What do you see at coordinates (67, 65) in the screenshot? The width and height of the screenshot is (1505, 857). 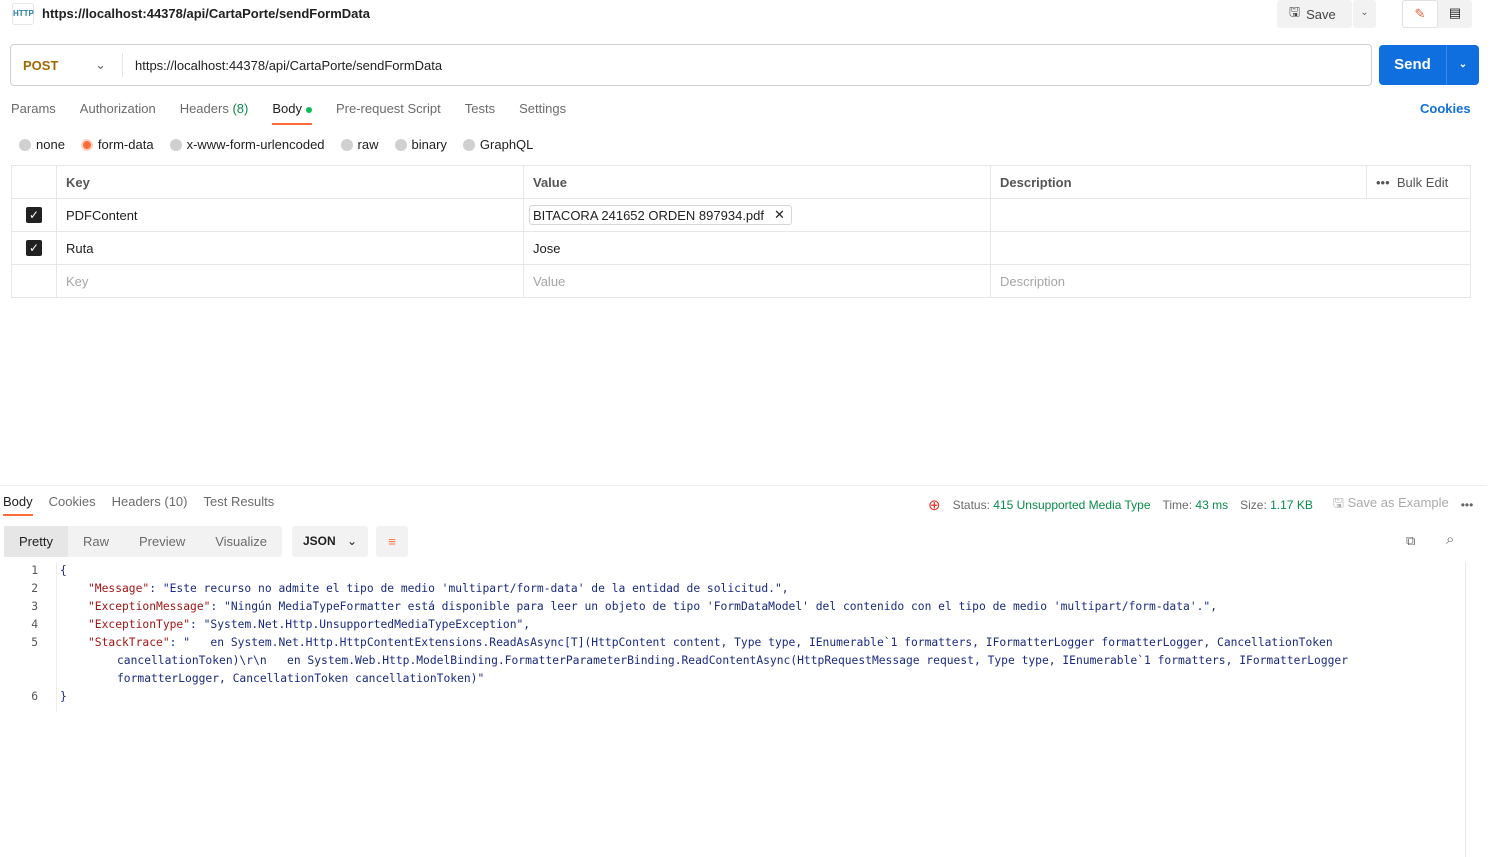 I see `method-select: POST ⌄` at bounding box center [67, 65].